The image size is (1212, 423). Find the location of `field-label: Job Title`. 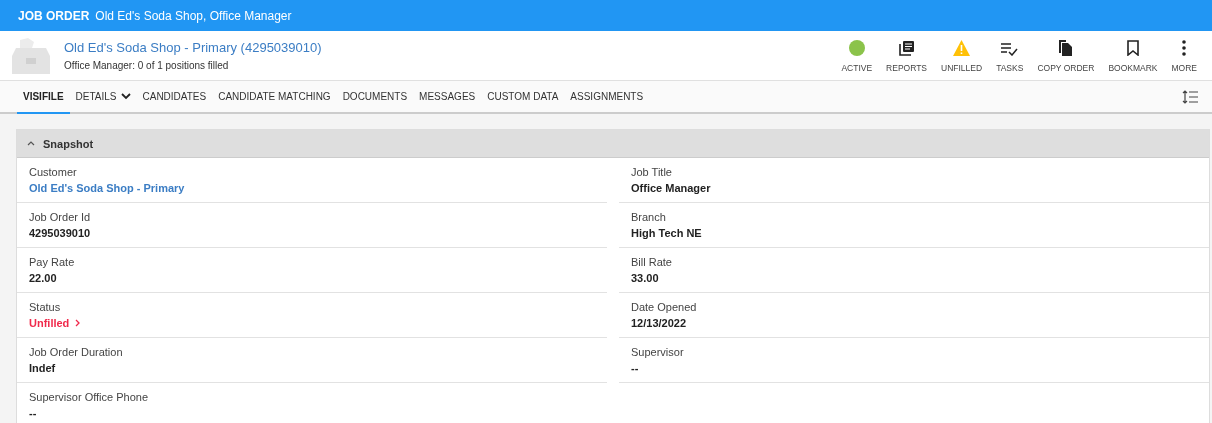

field-label: Job Title is located at coordinates (652, 172).